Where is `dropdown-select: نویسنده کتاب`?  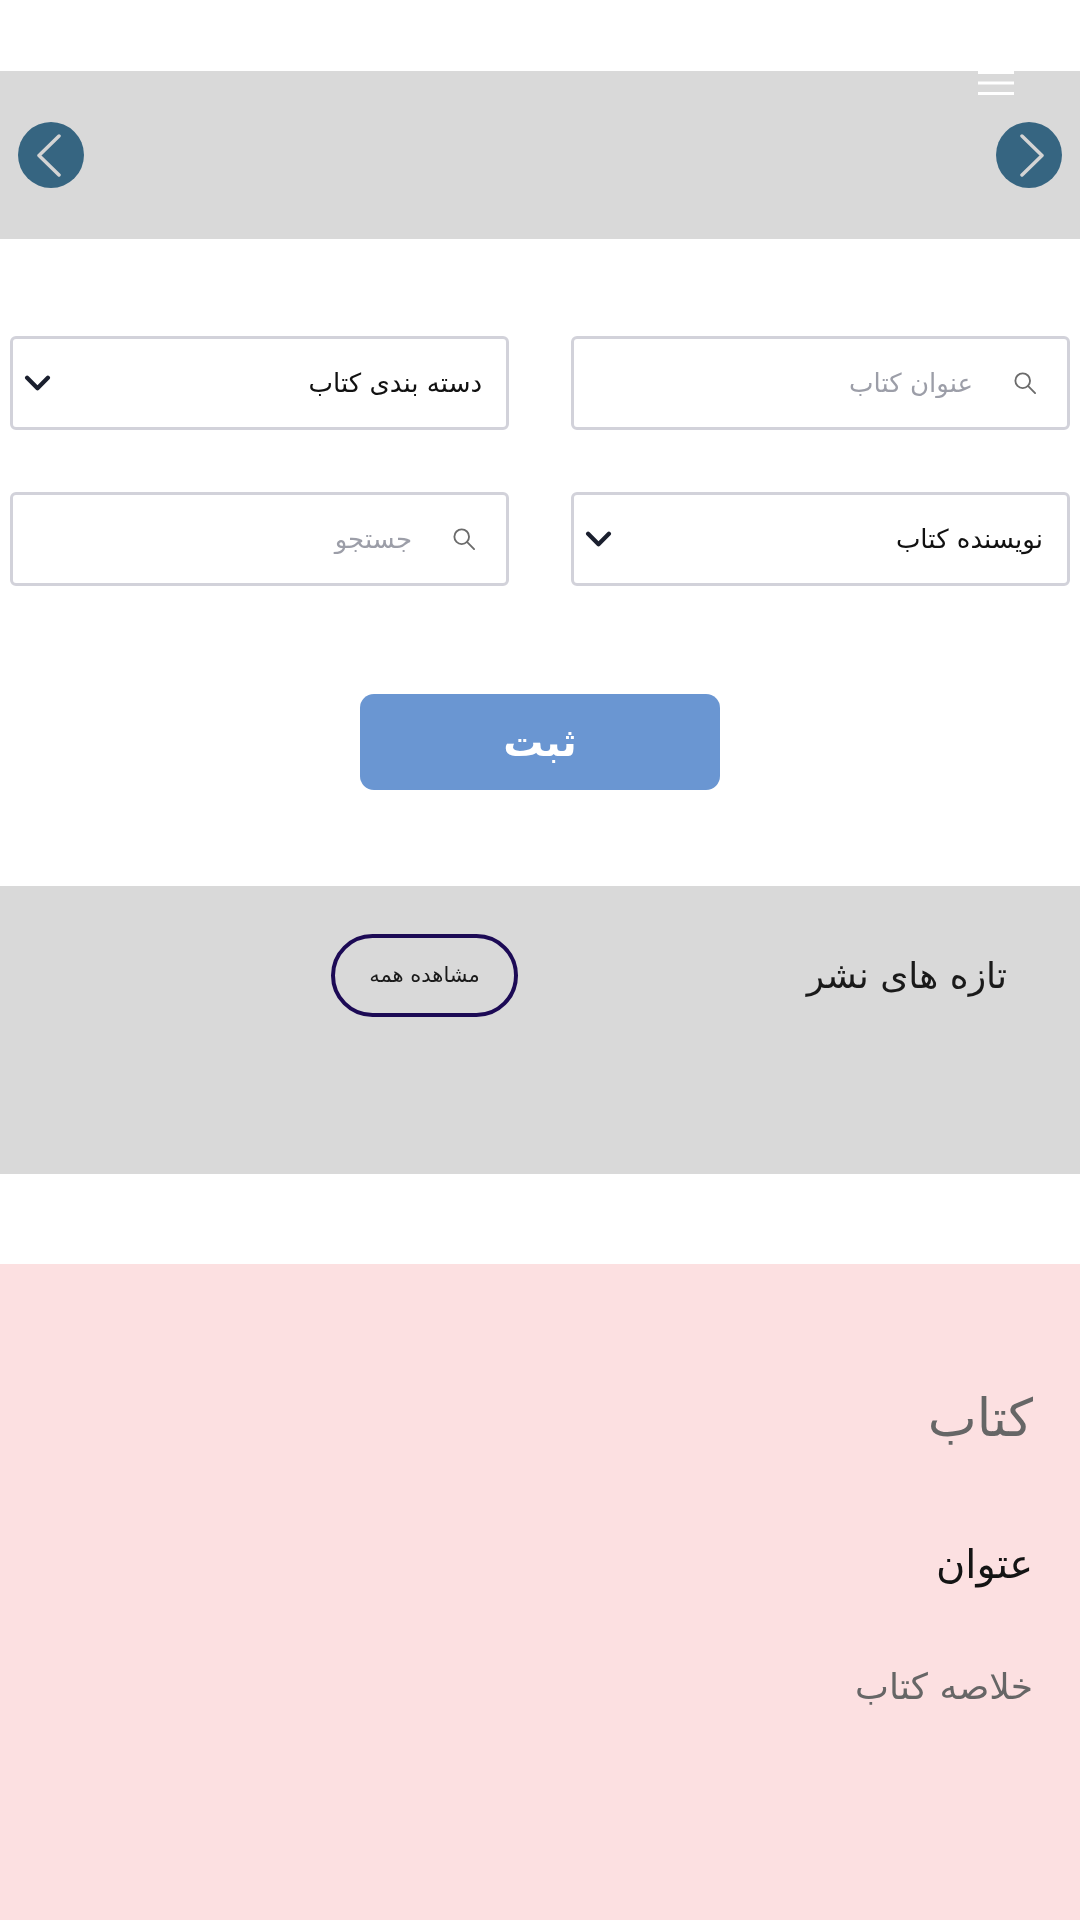 dropdown-select: نویسنده کتاب is located at coordinates (820, 539).